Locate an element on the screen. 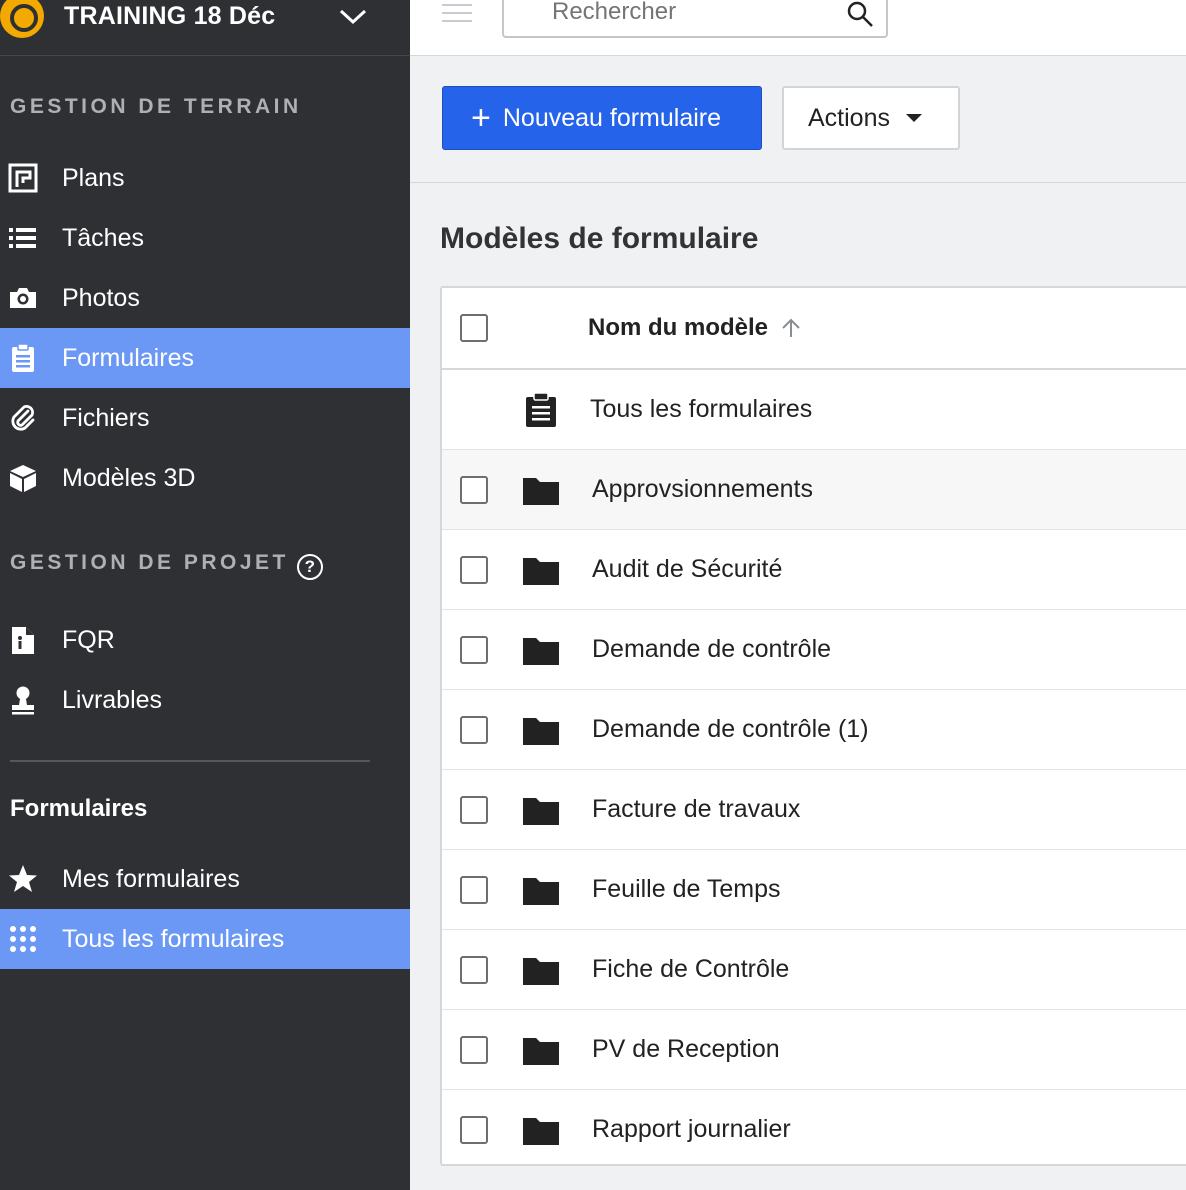  new-form-label: Nouveau formulaire is located at coordinates (612, 117).